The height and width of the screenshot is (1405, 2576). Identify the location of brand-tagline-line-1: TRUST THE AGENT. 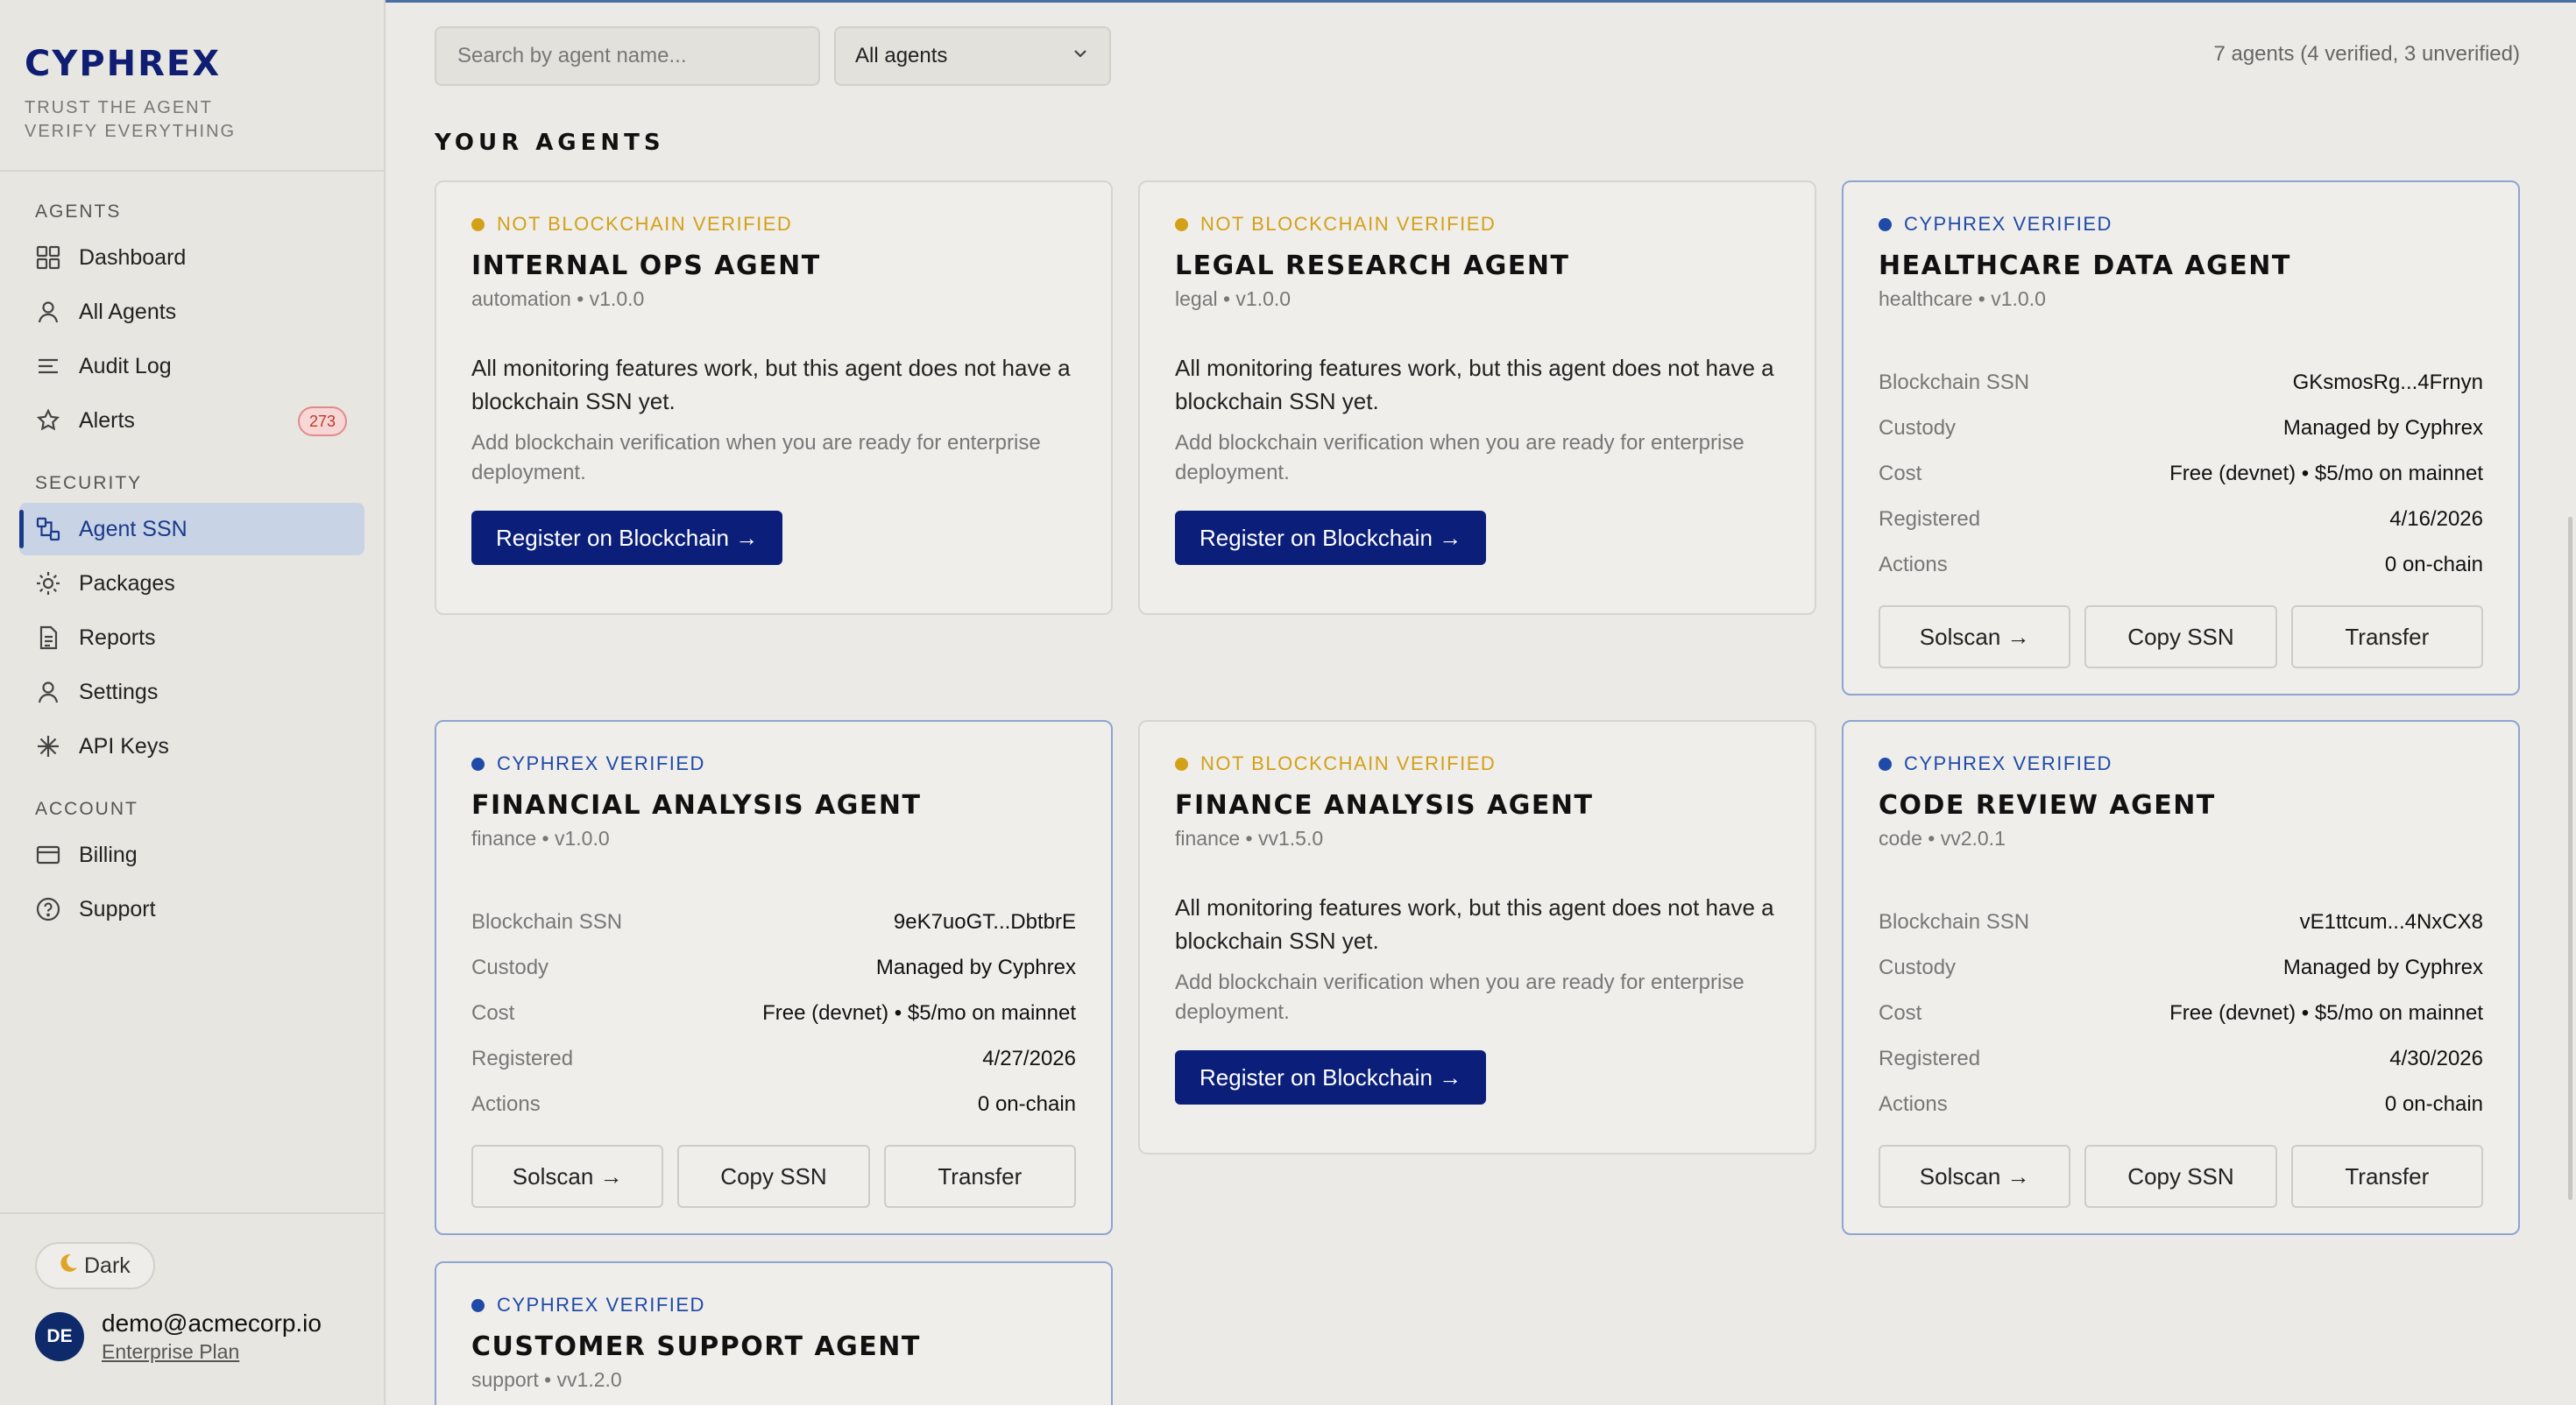
(119, 108).